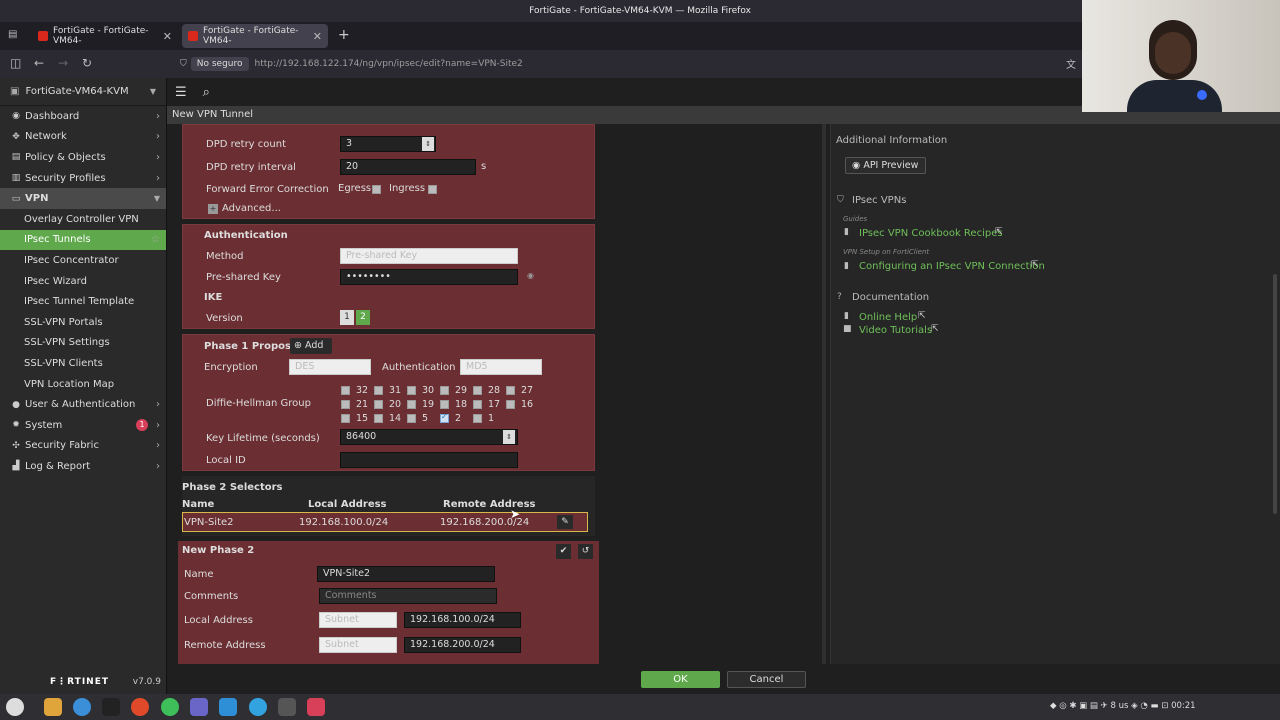 This screenshot has width=1280, height=720. What do you see at coordinates (432, 189) in the screenshot?
I see `ingress-checkbox` at bounding box center [432, 189].